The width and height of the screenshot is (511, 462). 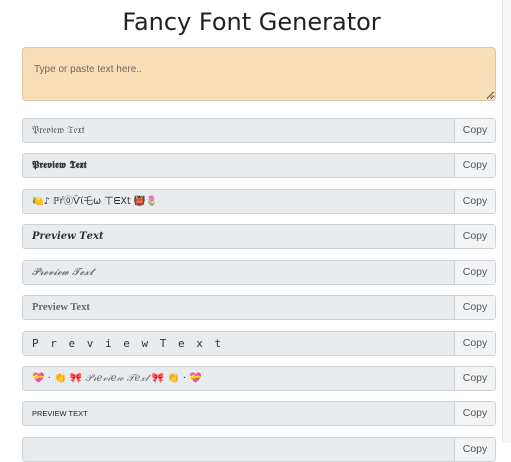 What do you see at coordinates (238, 343) in the screenshot?
I see `preview-text: P r e v i e w T e x t` at bounding box center [238, 343].